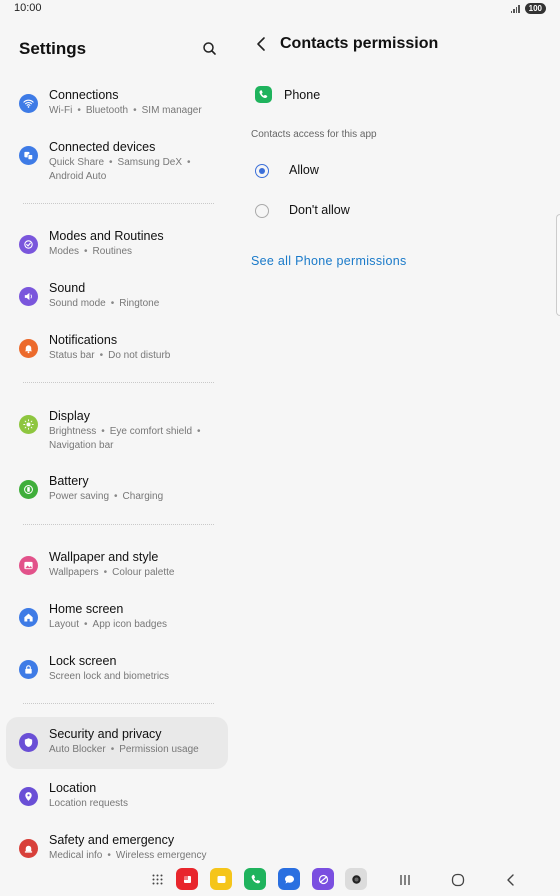 This screenshot has width=560, height=896. Describe the element at coordinates (106, 236) in the screenshot. I see `settings-item-title: Modes and Routines` at that location.